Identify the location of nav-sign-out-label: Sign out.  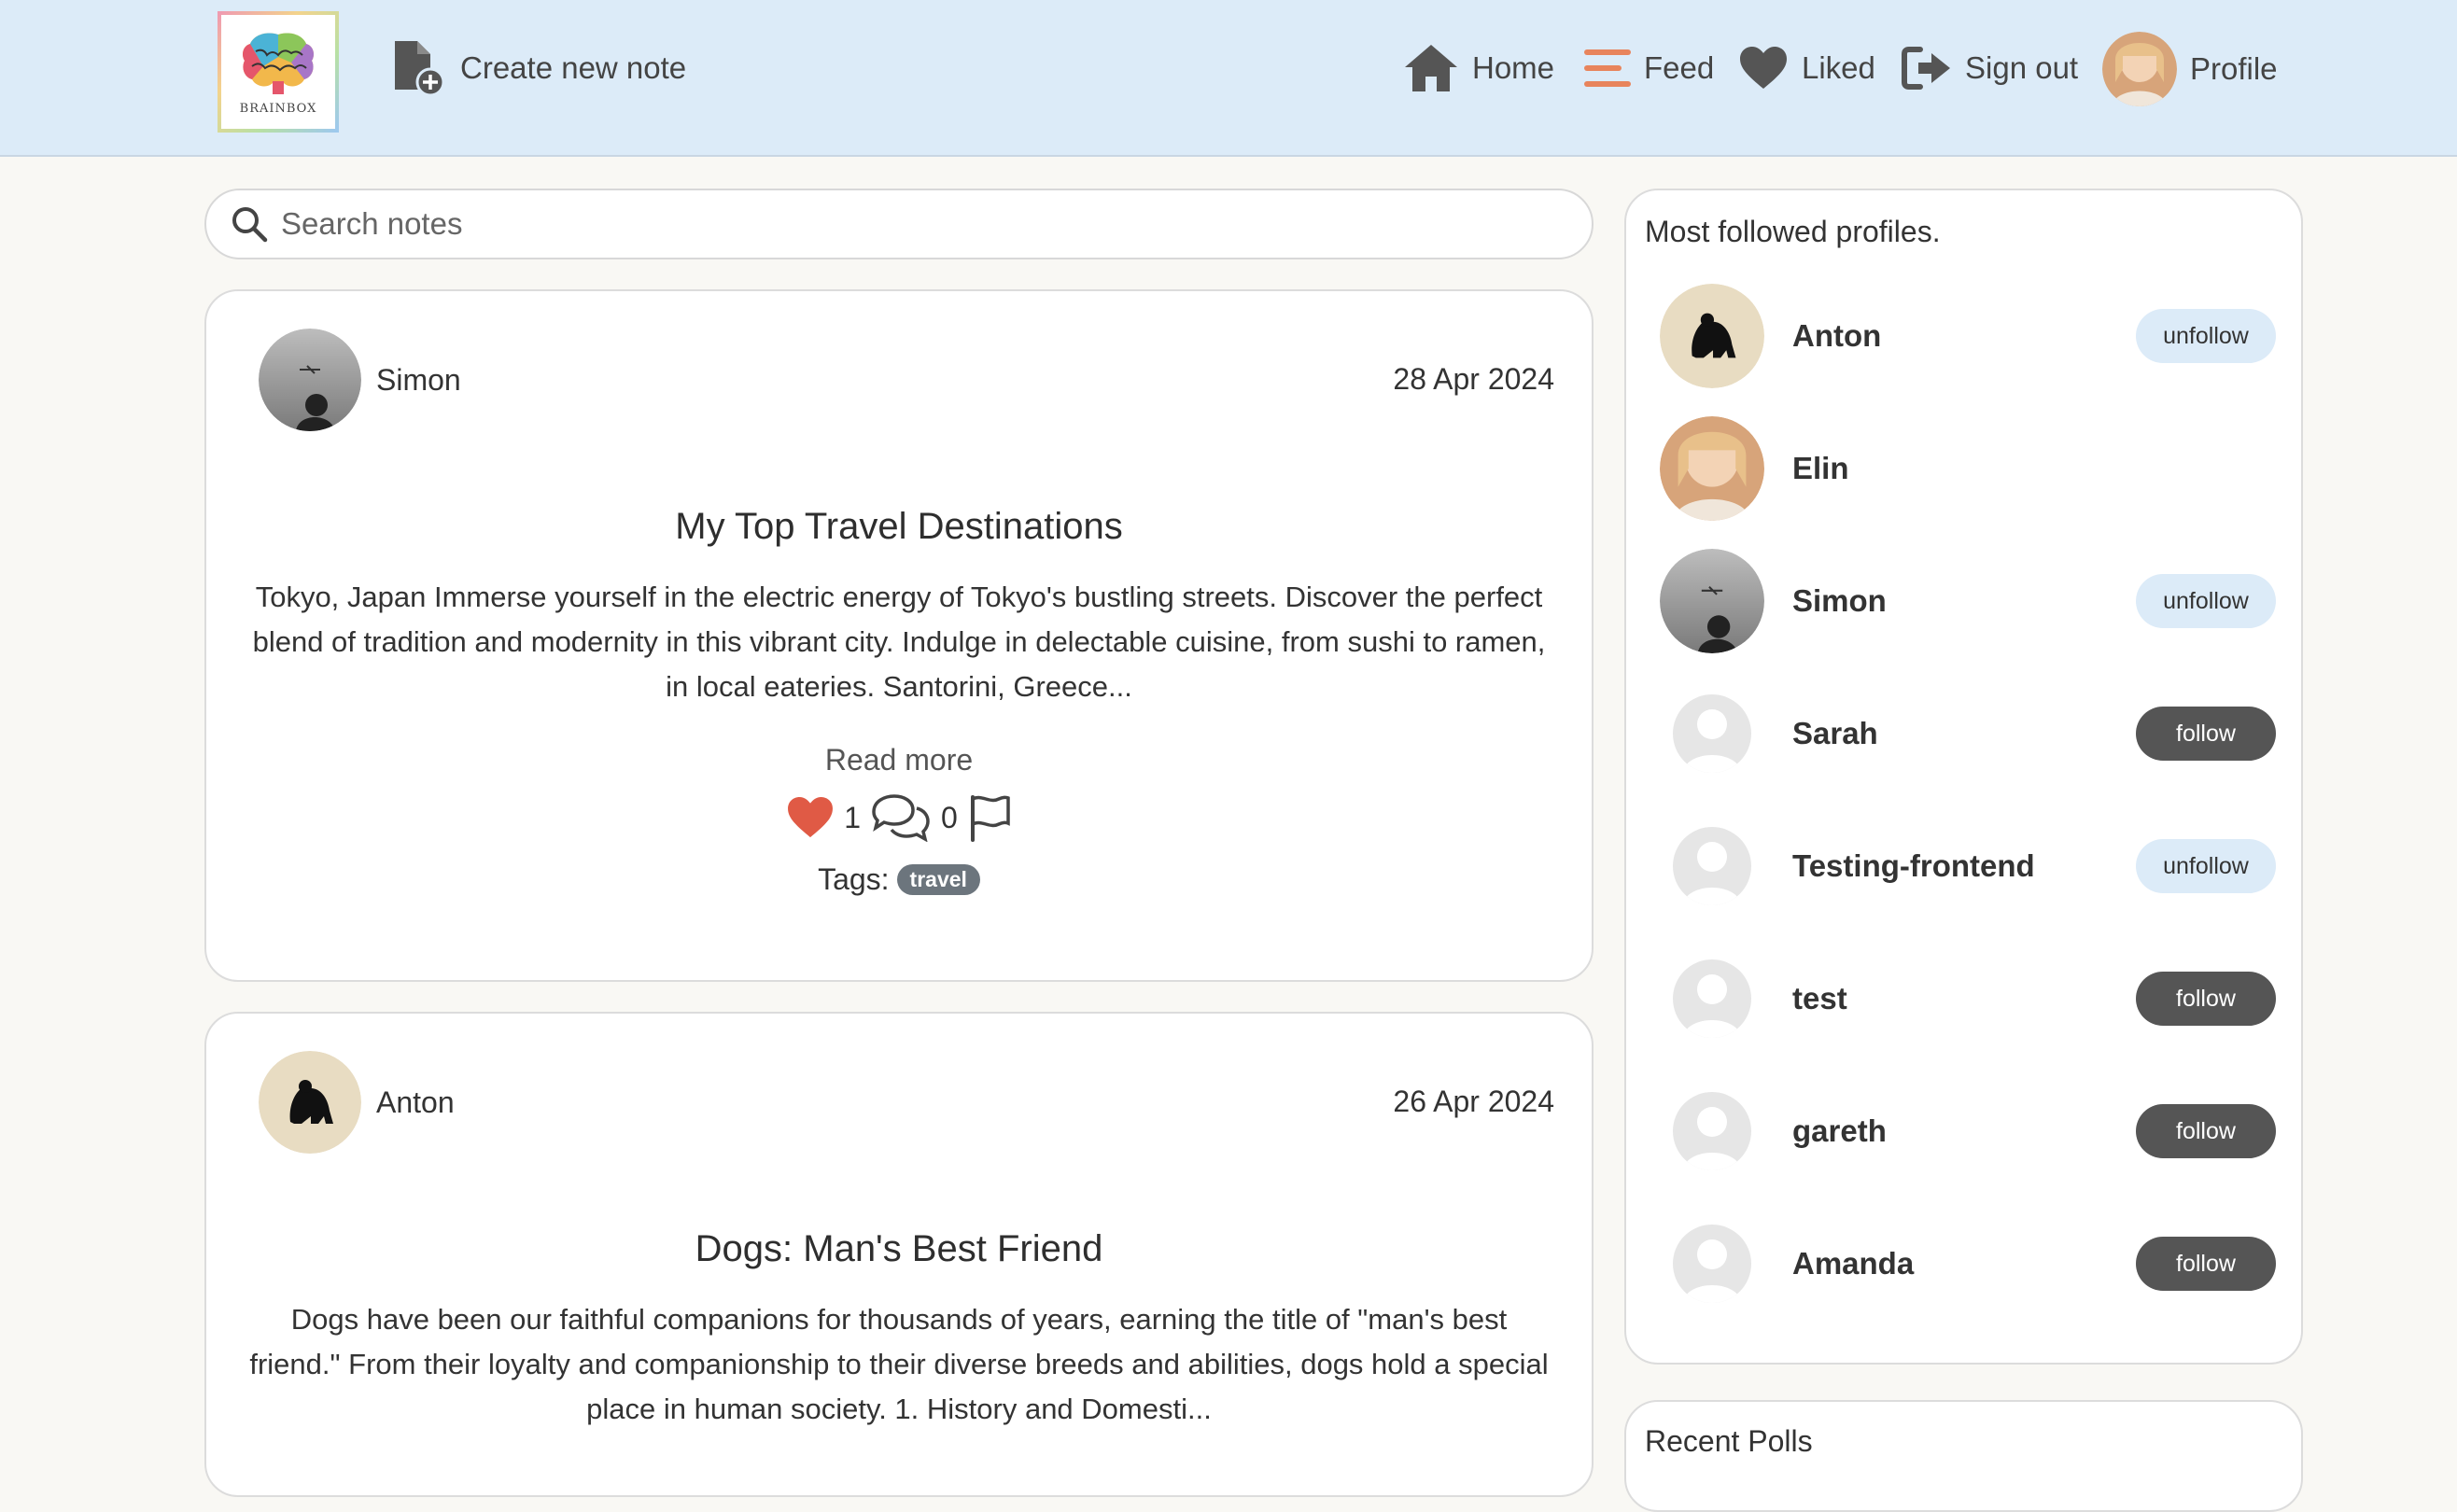
(2022, 67).